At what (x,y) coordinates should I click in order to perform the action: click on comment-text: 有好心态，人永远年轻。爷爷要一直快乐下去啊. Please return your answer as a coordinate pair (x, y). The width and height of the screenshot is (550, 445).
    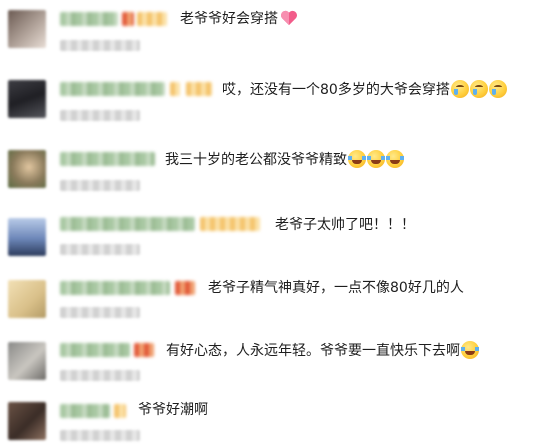
    Looking at the image, I should click on (322, 350).